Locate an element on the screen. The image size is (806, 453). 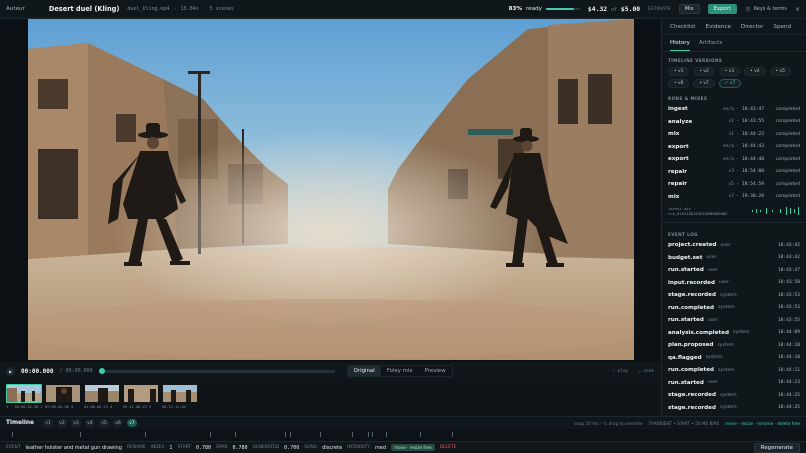
song-value: discrete is located at coordinates (332, 448).